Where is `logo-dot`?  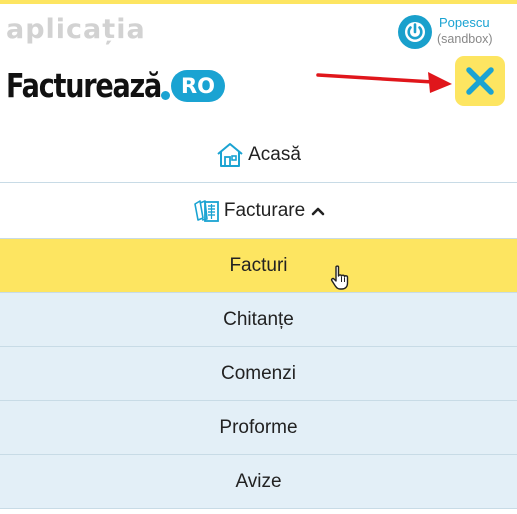 logo-dot is located at coordinates (165, 95).